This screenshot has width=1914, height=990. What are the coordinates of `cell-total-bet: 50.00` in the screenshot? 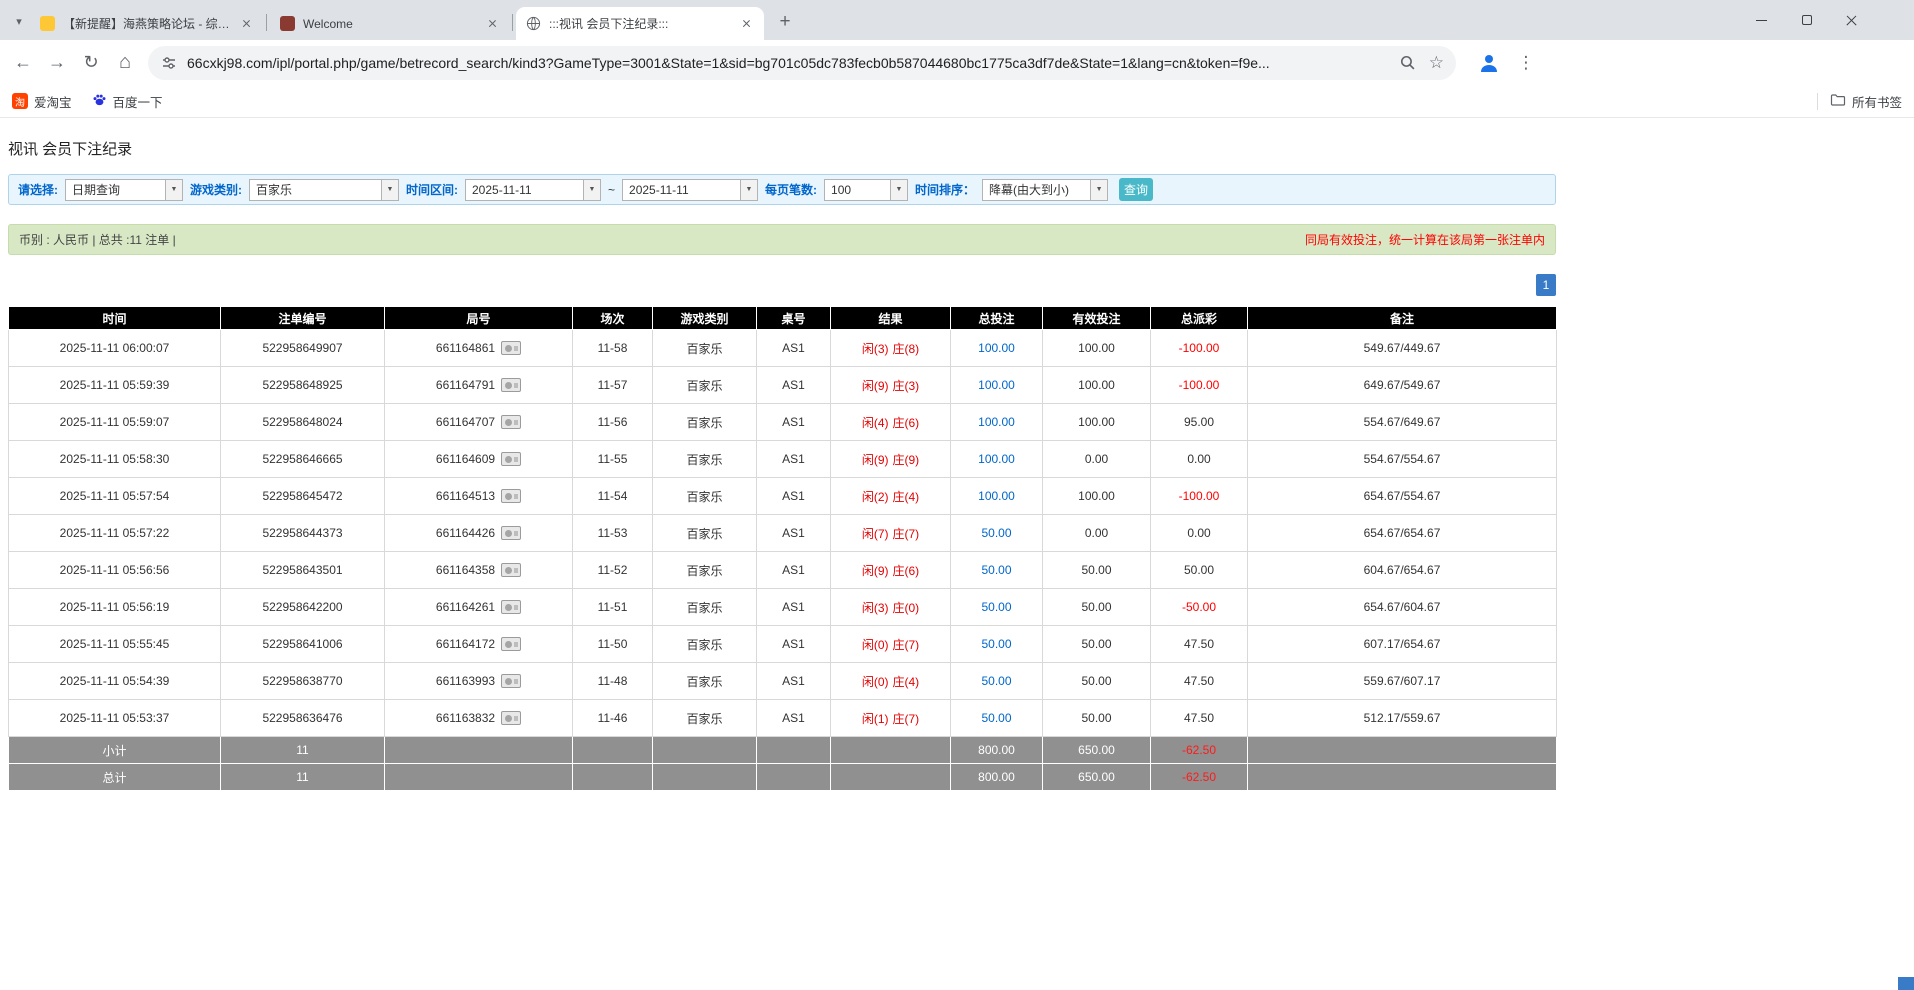 It's located at (996, 644).